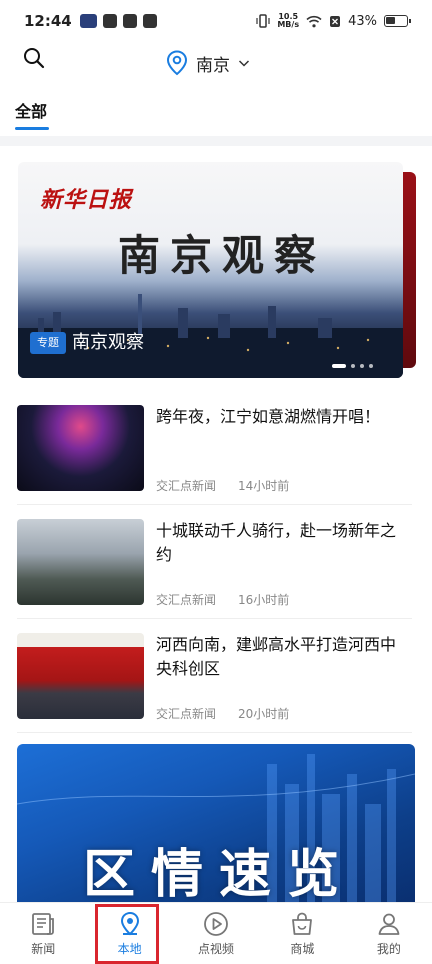 The width and height of the screenshot is (432, 964). I want to click on battery-icon, so click(397, 21).